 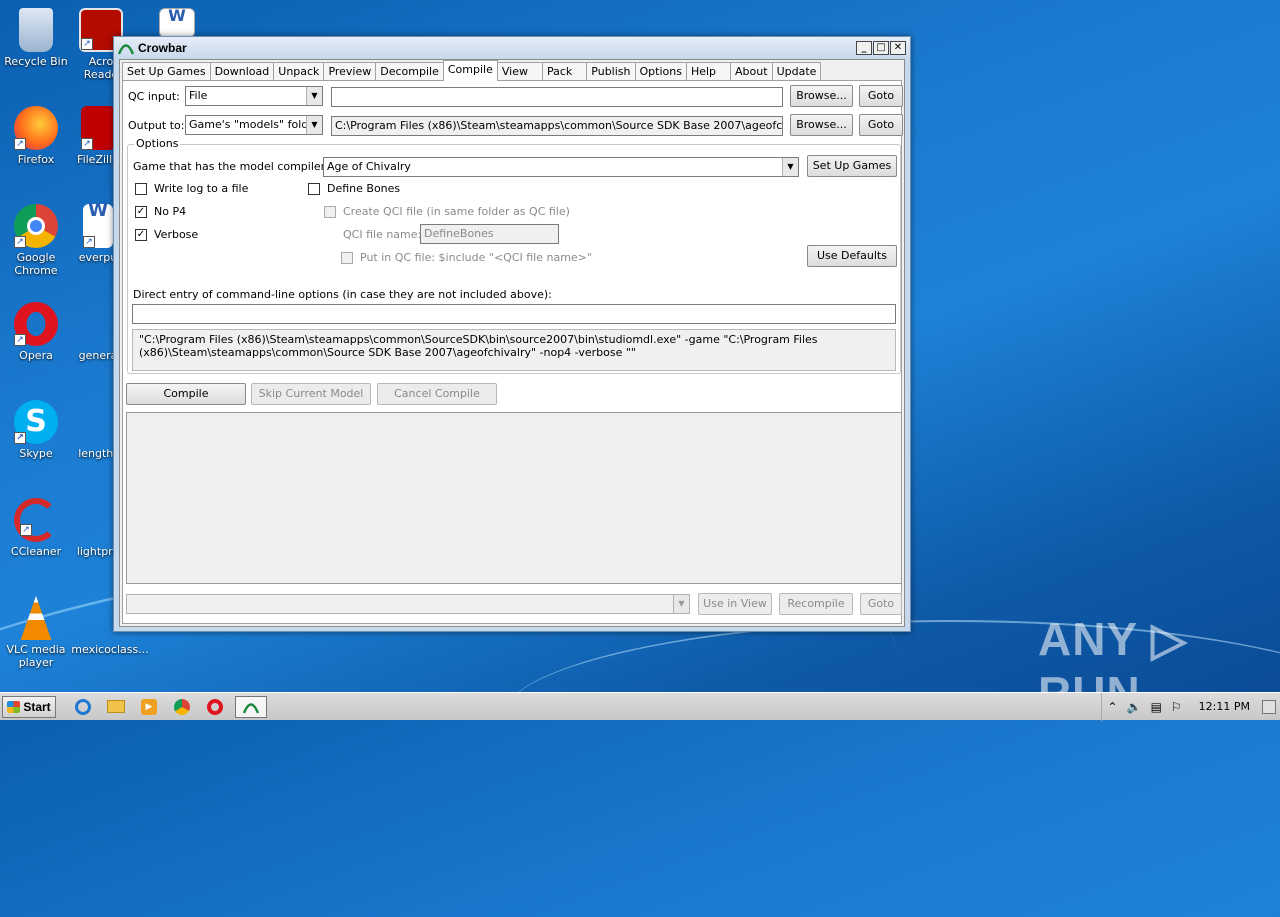 What do you see at coordinates (864, 47) in the screenshot?
I see `minimize-button: _` at bounding box center [864, 47].